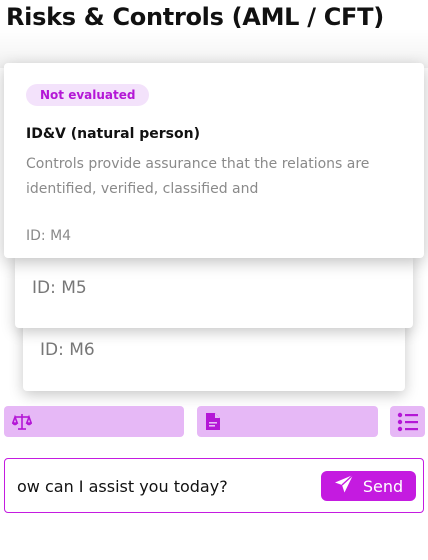 The width and height of the screenshot is (428, 560). Describe the element at coordinates (287, 421) in the screenshot. I see `documents-tab-button` at that location.